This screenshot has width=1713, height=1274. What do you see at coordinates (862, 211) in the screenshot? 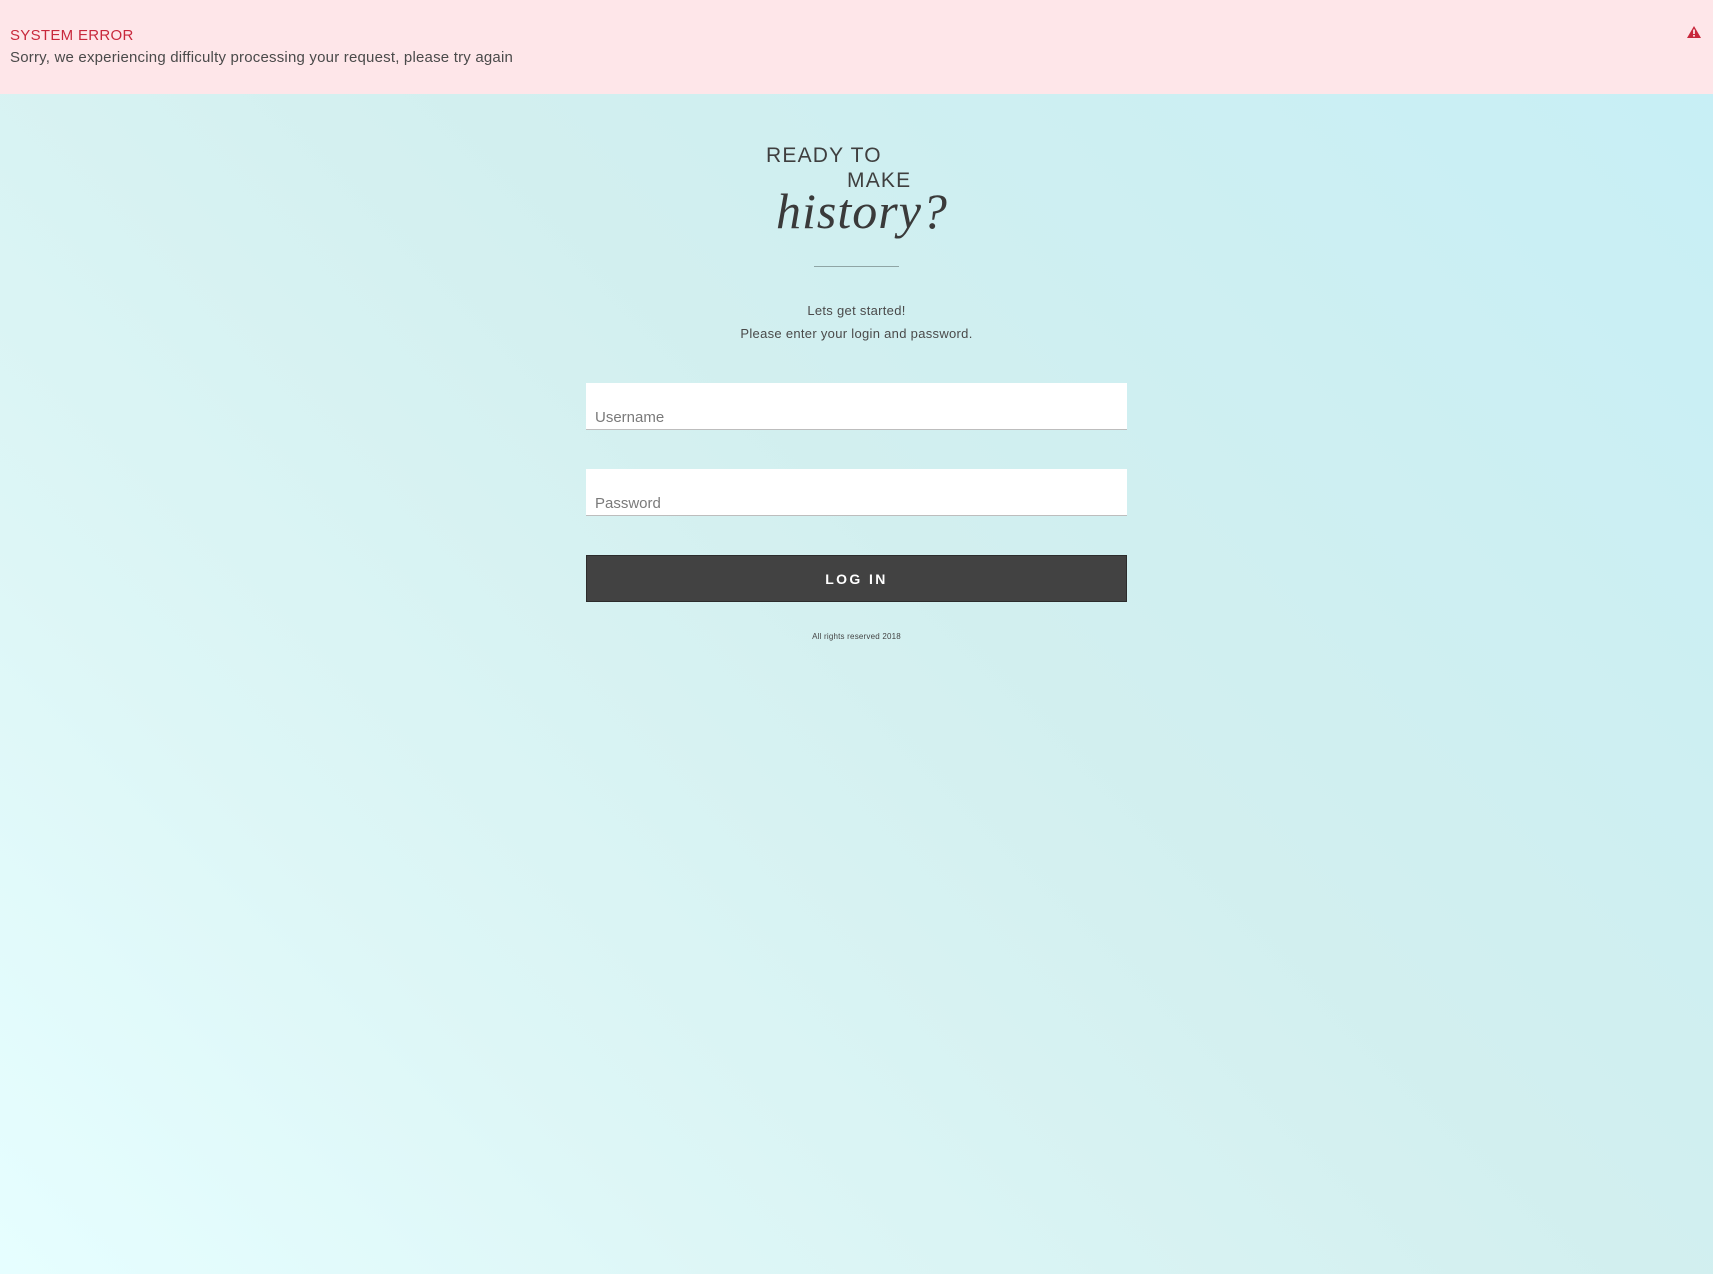
I see `hero-line-history: history?` at bounding box center [862, 211].